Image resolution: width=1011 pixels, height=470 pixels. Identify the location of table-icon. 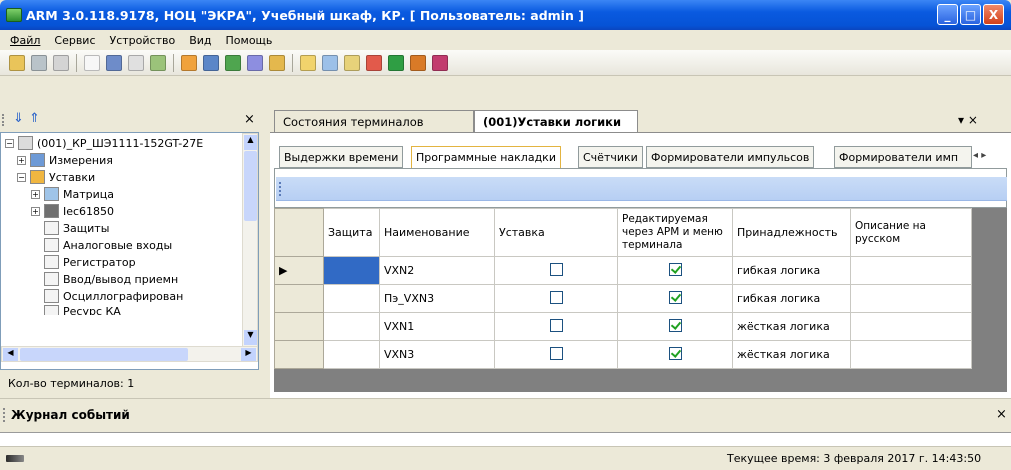
(211, 62).